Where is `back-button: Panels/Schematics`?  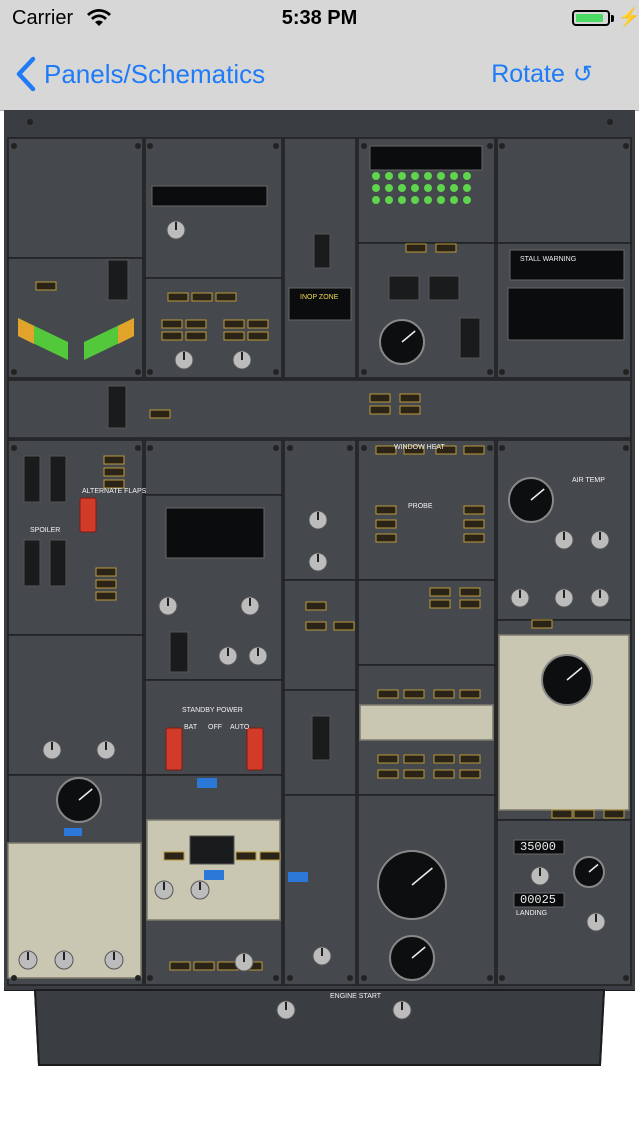 back-button: Panels/Schematics is located at coordinates (139, 74).